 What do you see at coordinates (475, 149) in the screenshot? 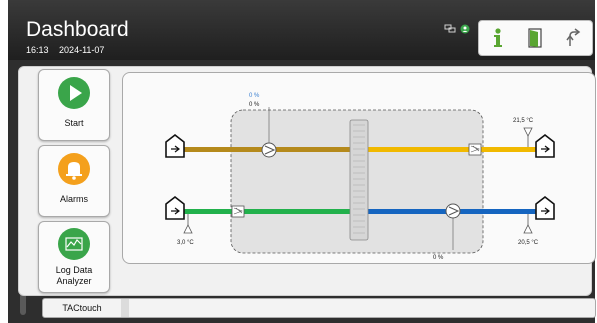
I see `supply-filter-icon` at bounding box center [475, 149].